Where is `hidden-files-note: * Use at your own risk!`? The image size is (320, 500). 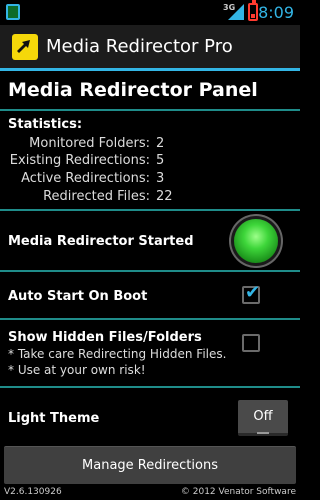 hidden-files-note: * Use at your own risk! is located at coordinates (77, 370).